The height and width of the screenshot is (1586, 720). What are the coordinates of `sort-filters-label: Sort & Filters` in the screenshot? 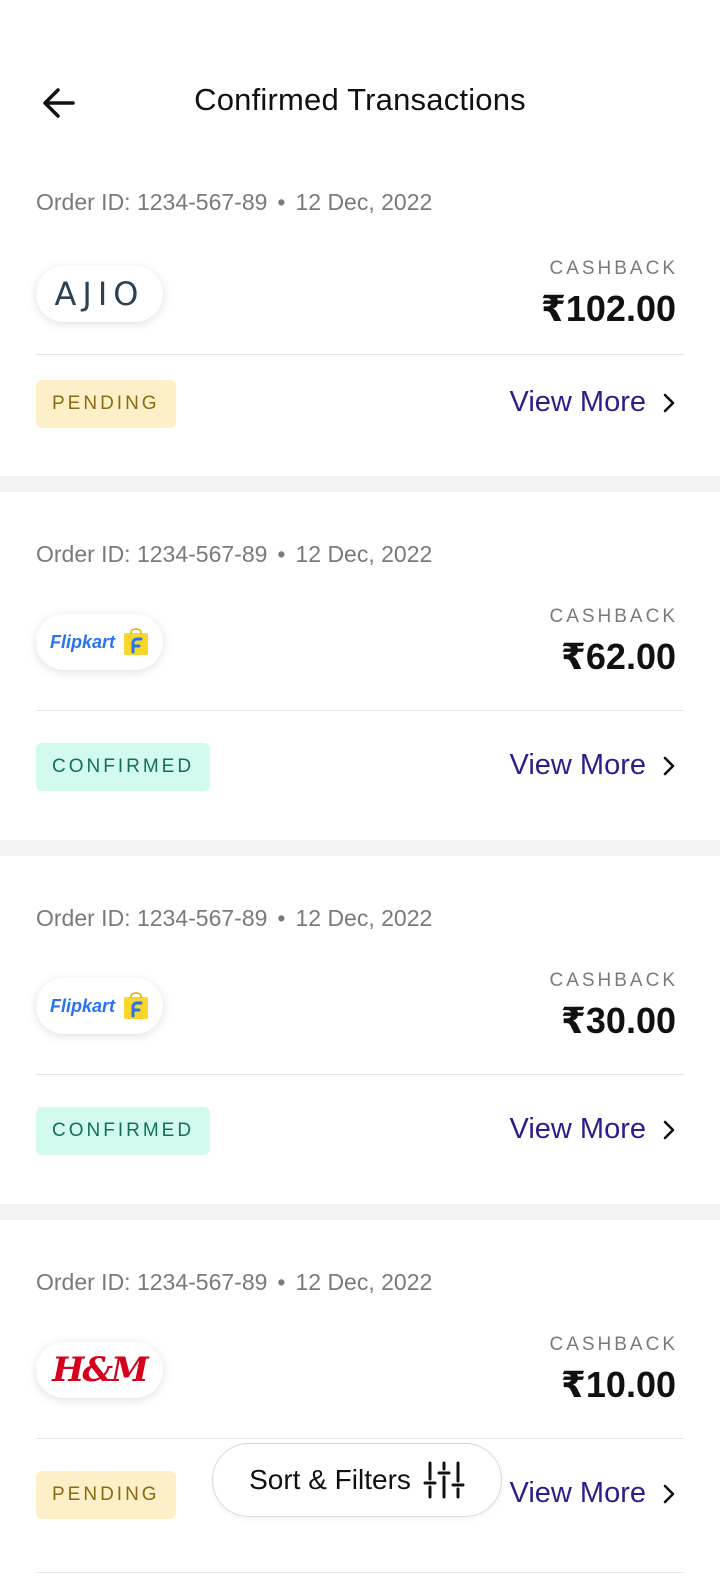 It's located at (330, 1479).